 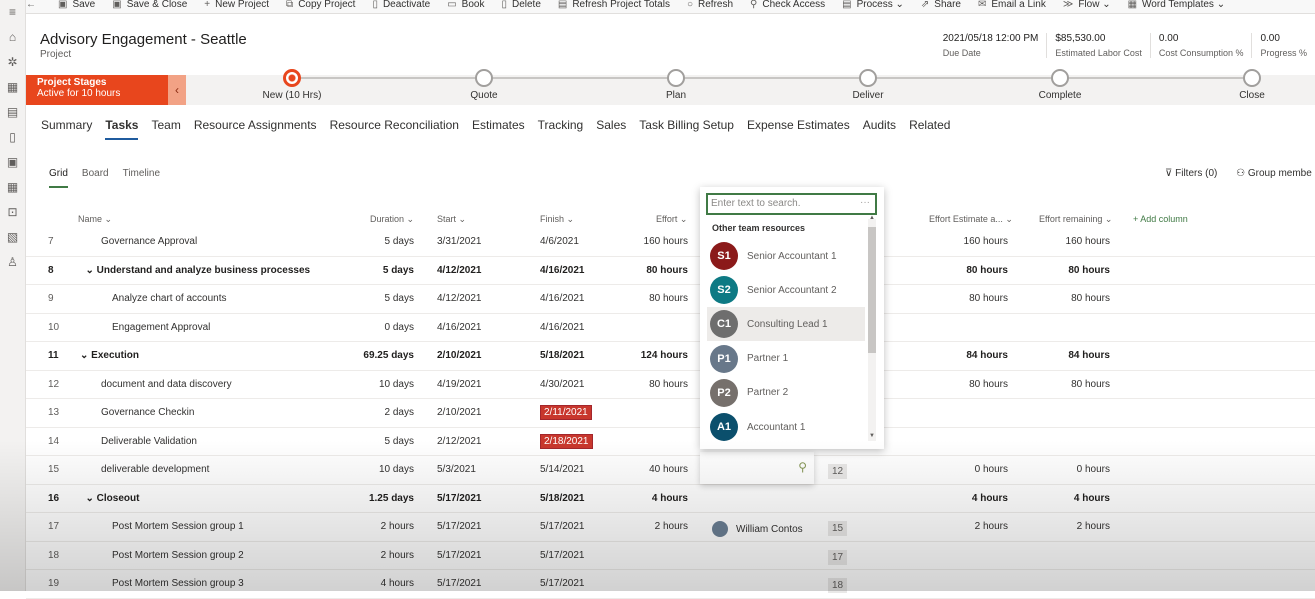 What do you see at coordinates (178, 555) in the screenshot?
I see `task-name: Post Mortem Session group 2` at bounding box center [178, 555].